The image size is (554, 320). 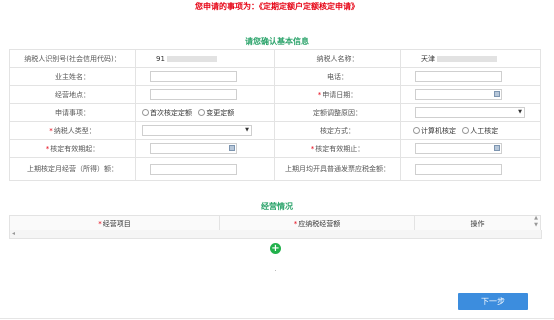 I want to click on owner-label: 业主姓名：, so click(x=72, y=76).